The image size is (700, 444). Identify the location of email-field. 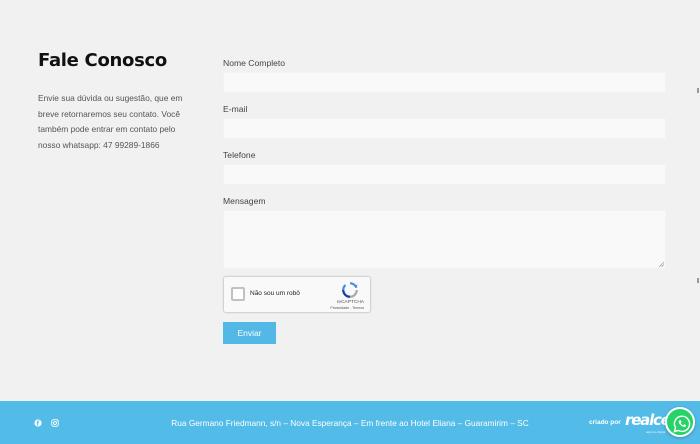
(444, 128).